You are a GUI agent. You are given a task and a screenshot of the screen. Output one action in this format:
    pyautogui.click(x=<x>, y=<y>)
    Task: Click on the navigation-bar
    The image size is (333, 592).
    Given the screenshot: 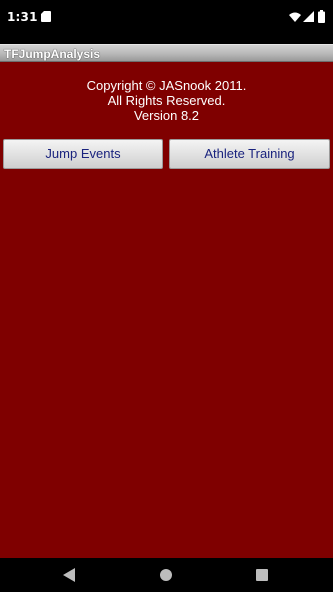 What is the action you would take?
    pyautogui.click(x=166, y=575)
    